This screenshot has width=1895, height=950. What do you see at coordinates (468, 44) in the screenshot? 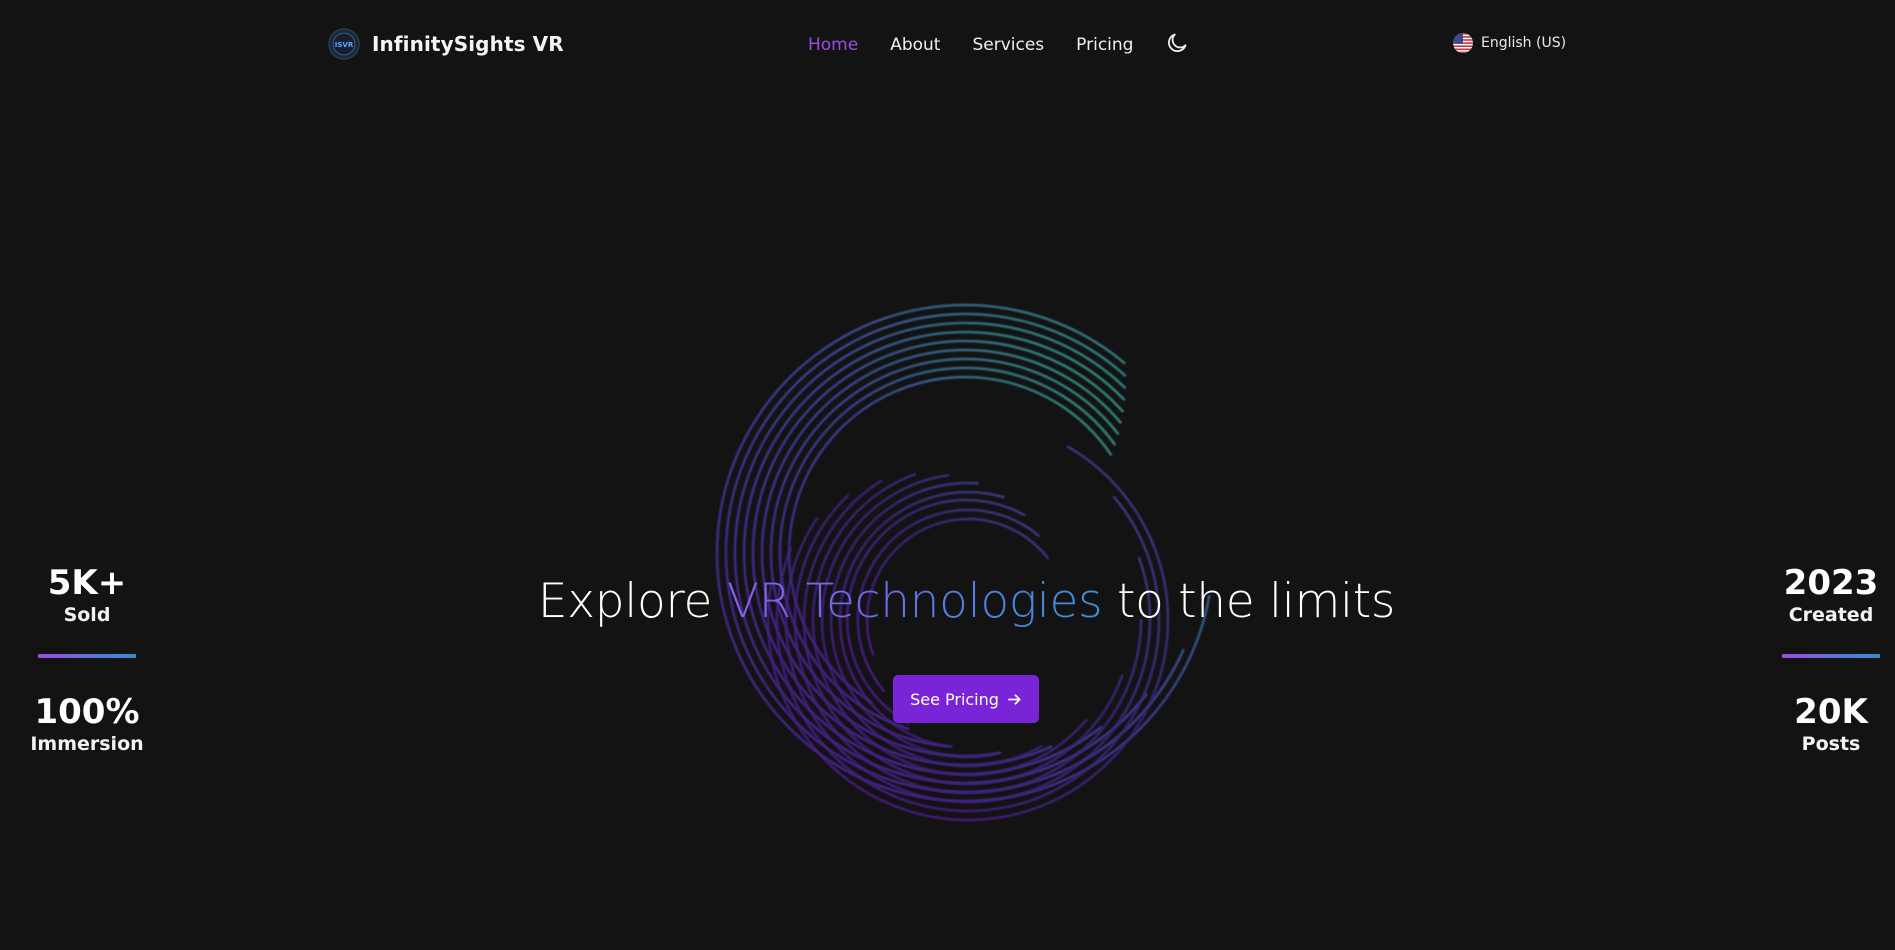
I see `brand-name: InfinitySights VR` at bounding box center [468, 44].